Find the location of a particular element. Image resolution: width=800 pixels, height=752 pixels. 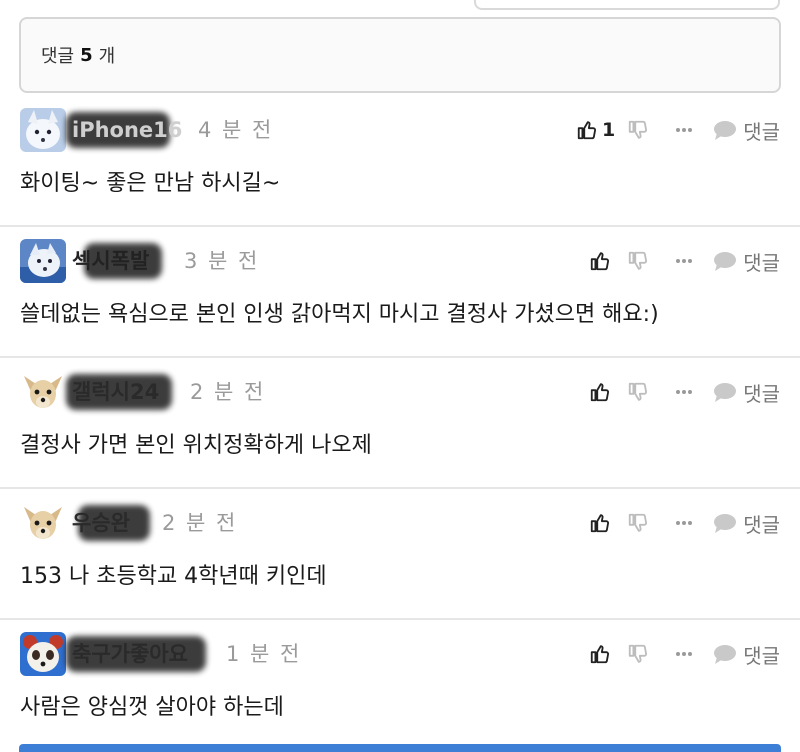

comment-text: 153 나 초등학교 4학년때 키인데 is located at coordinates (173, 576).